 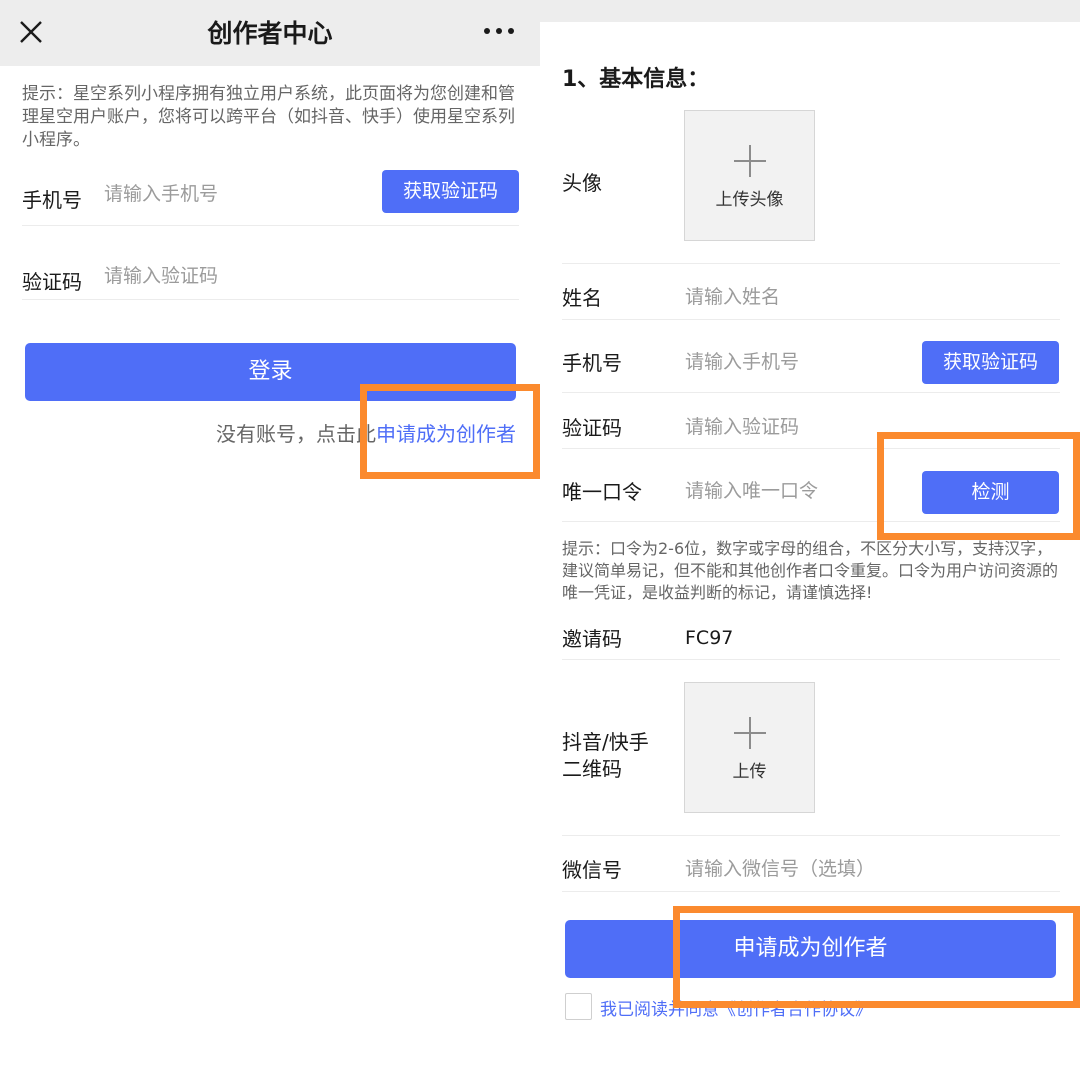 I want to click on agreement-checkbox, so click(x=578, y=1006).